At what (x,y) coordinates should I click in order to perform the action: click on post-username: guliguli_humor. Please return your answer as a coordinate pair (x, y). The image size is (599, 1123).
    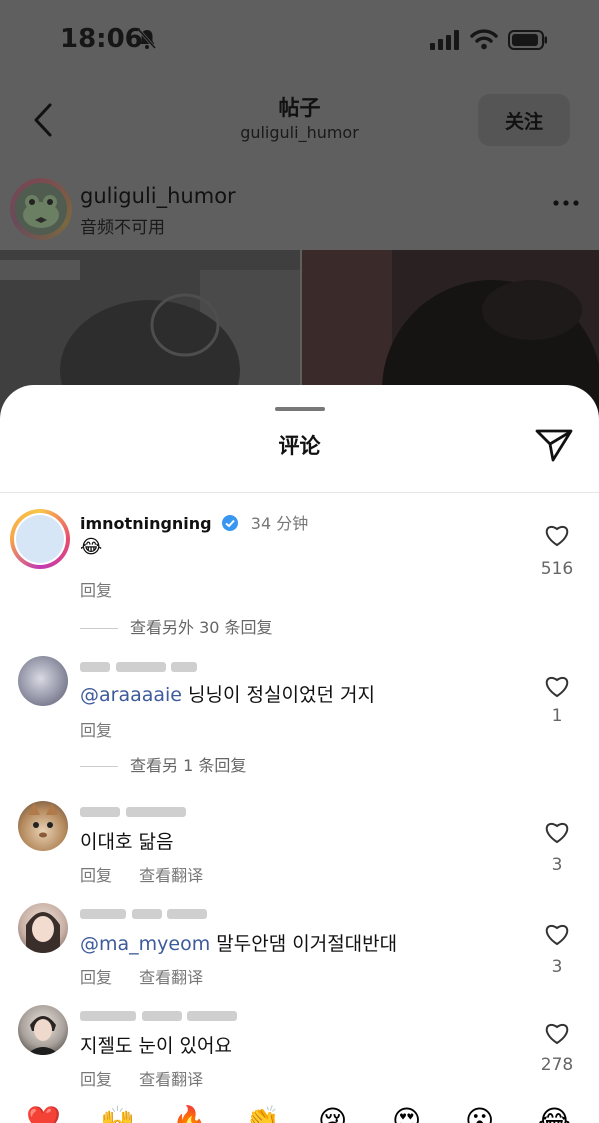
    Looking at the image, I should click on (158, 196).